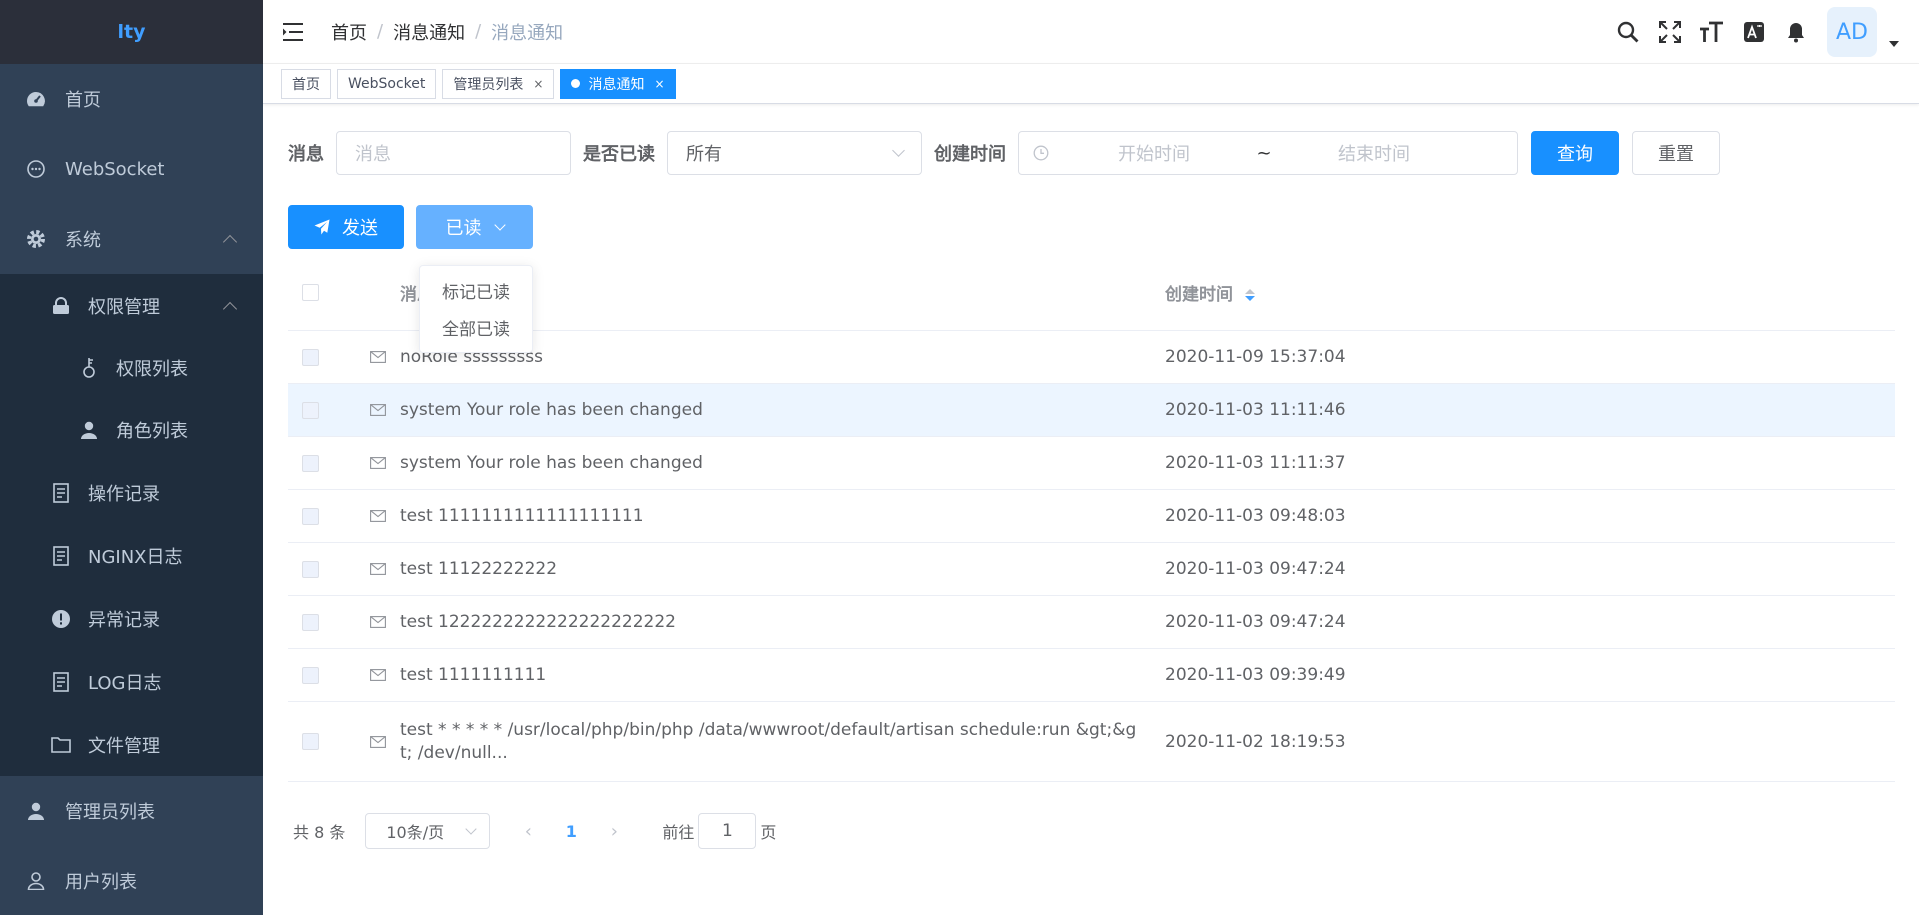  I want to click on start-time-input: 开始时间, so click(1154, 153).